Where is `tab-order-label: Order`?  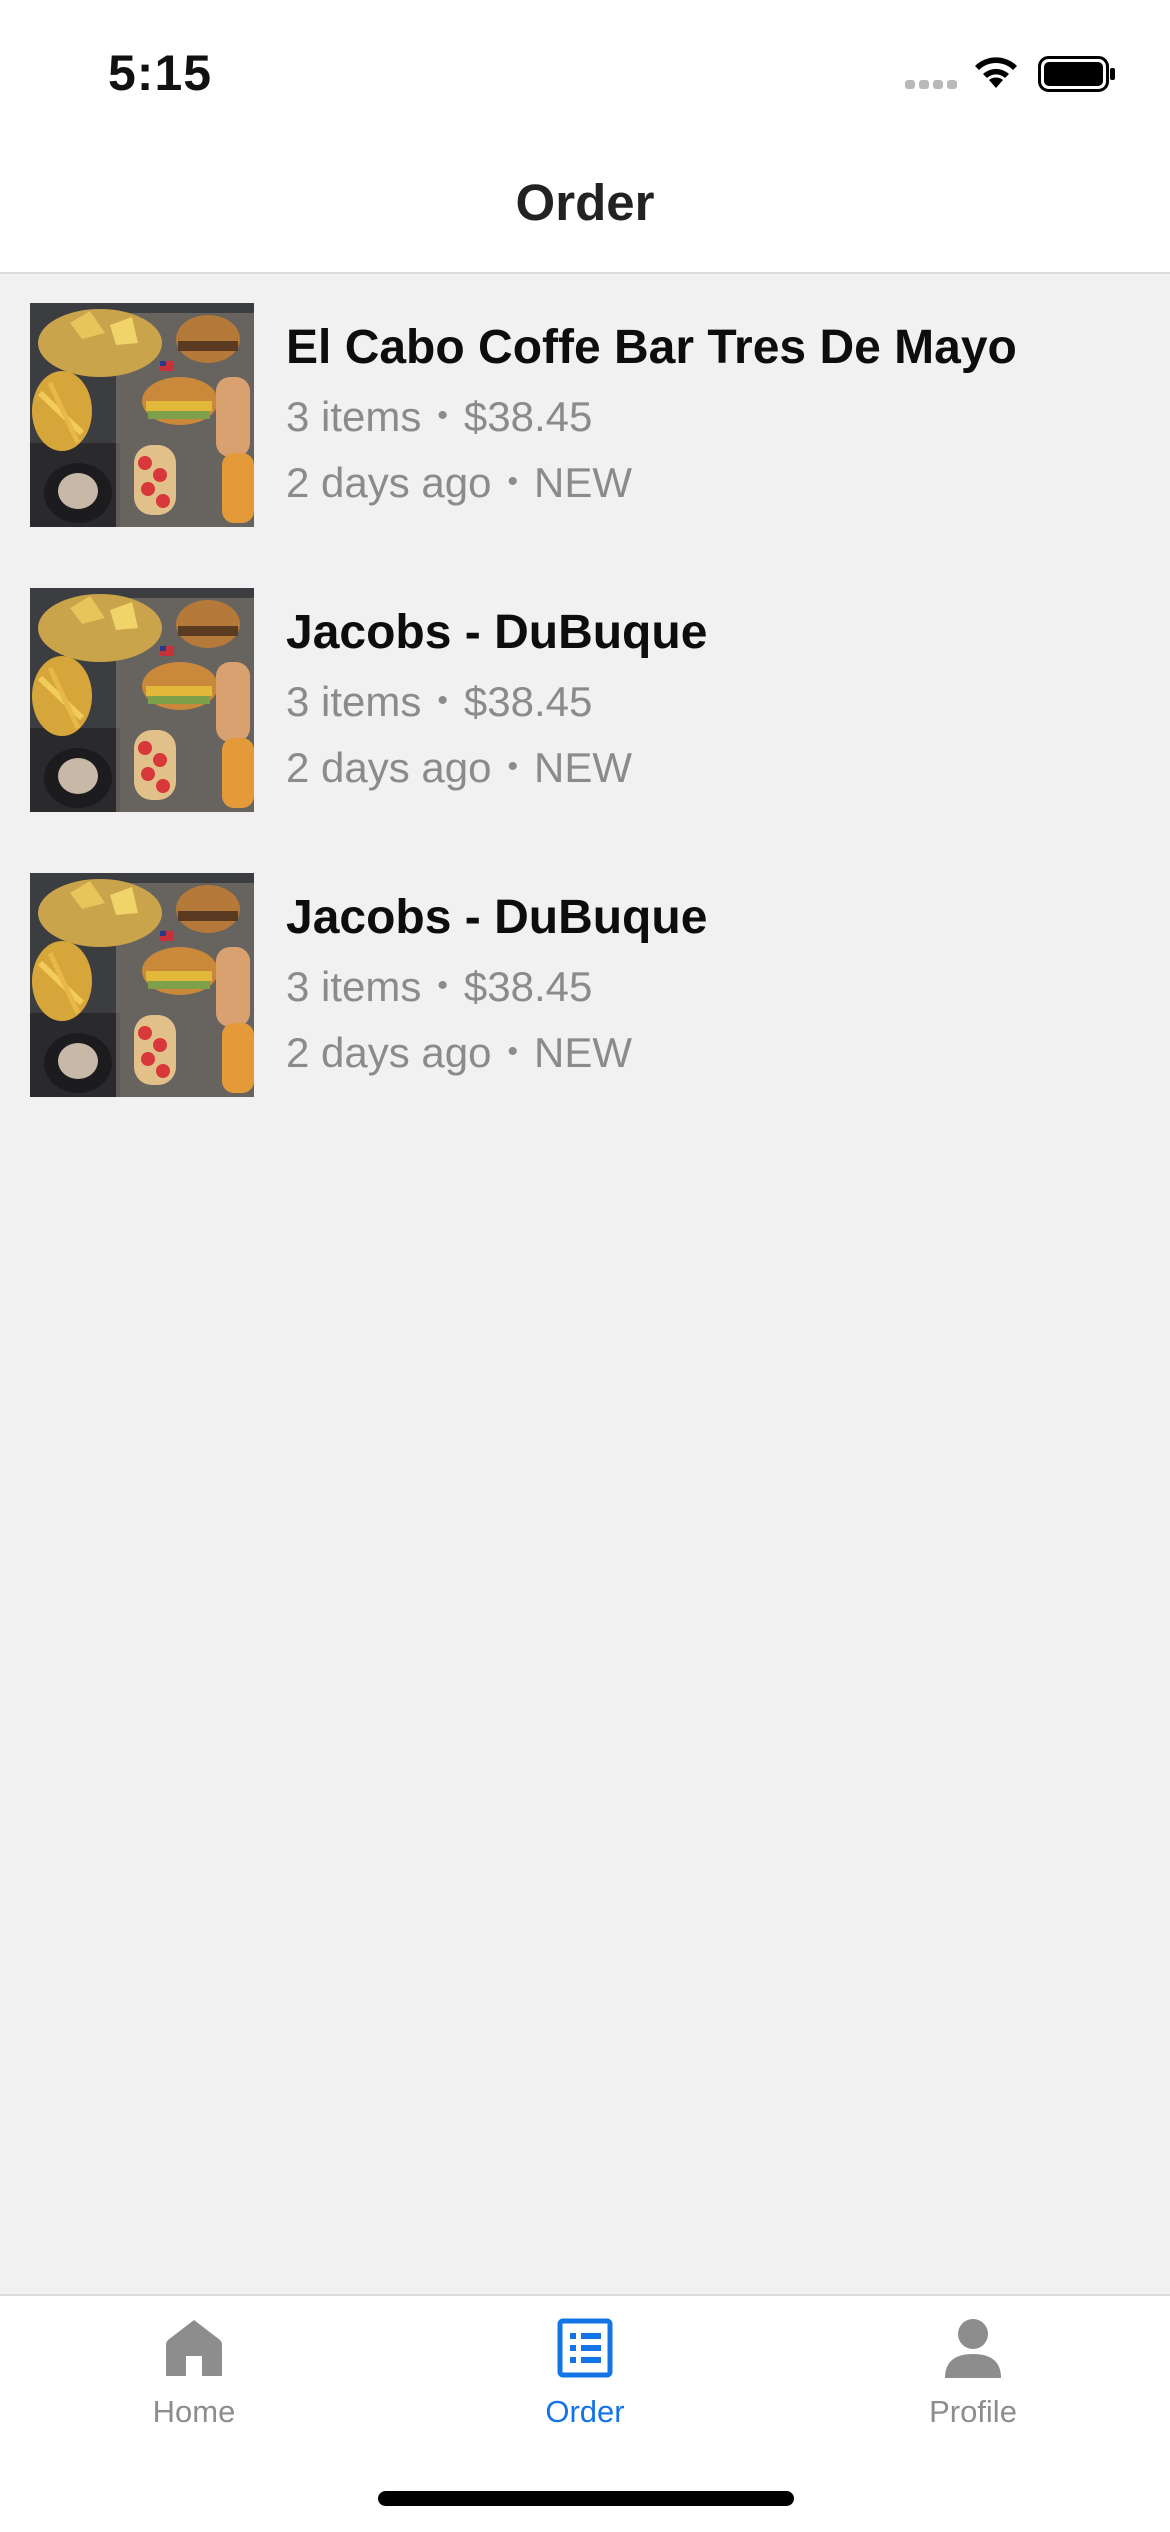 tab-order-label: Order is located at coordinates (585, 2411).